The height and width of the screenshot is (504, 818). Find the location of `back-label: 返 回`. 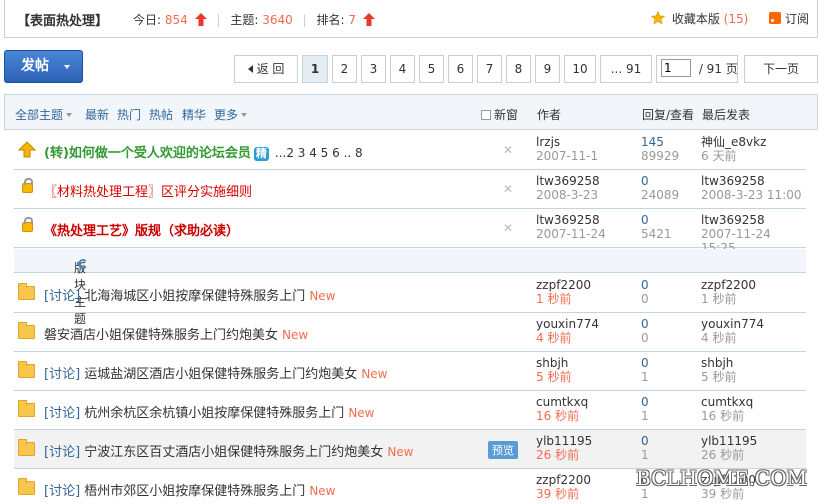

back-label: 返 回 is located at coordinates (270, 69).